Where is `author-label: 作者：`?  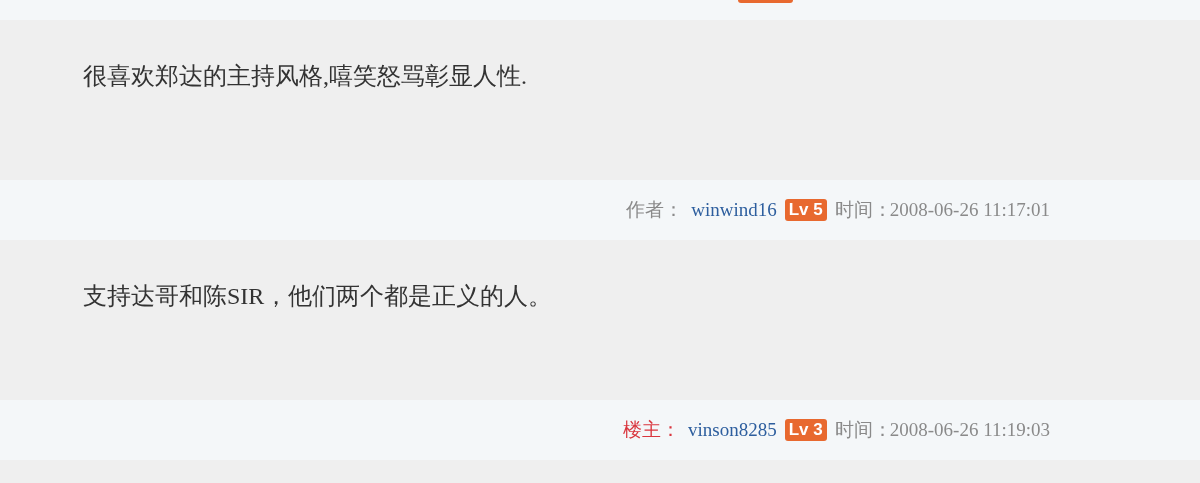 author-label: 作者： is located at coordinates (655, 210).